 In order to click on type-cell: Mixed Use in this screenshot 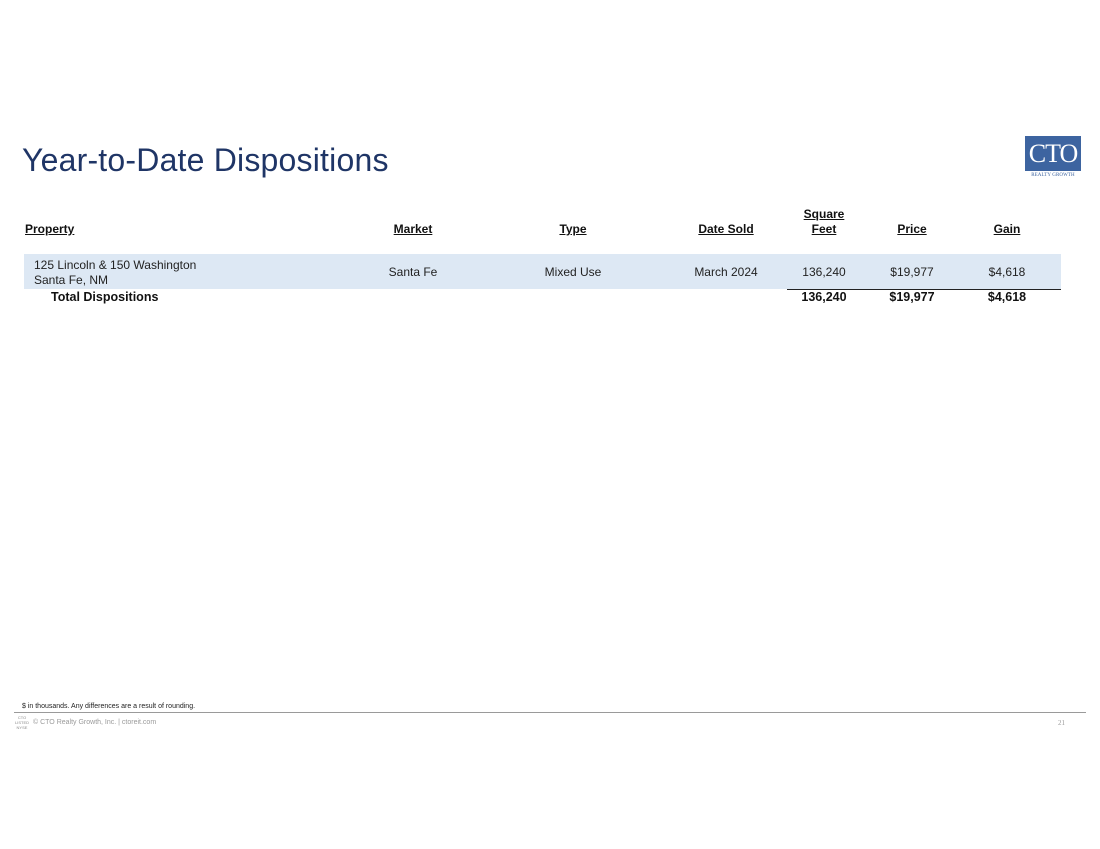, I will do `click(573, 272)`.